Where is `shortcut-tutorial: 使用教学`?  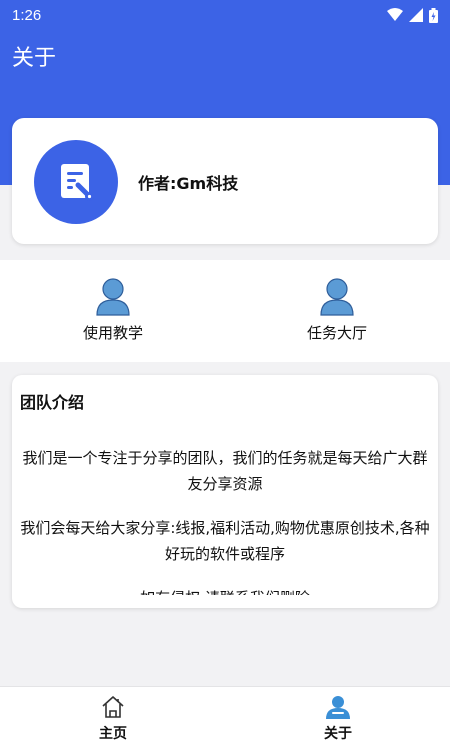
shortcut-tutorial: 使用教学 is located at coordinates (113, 310).